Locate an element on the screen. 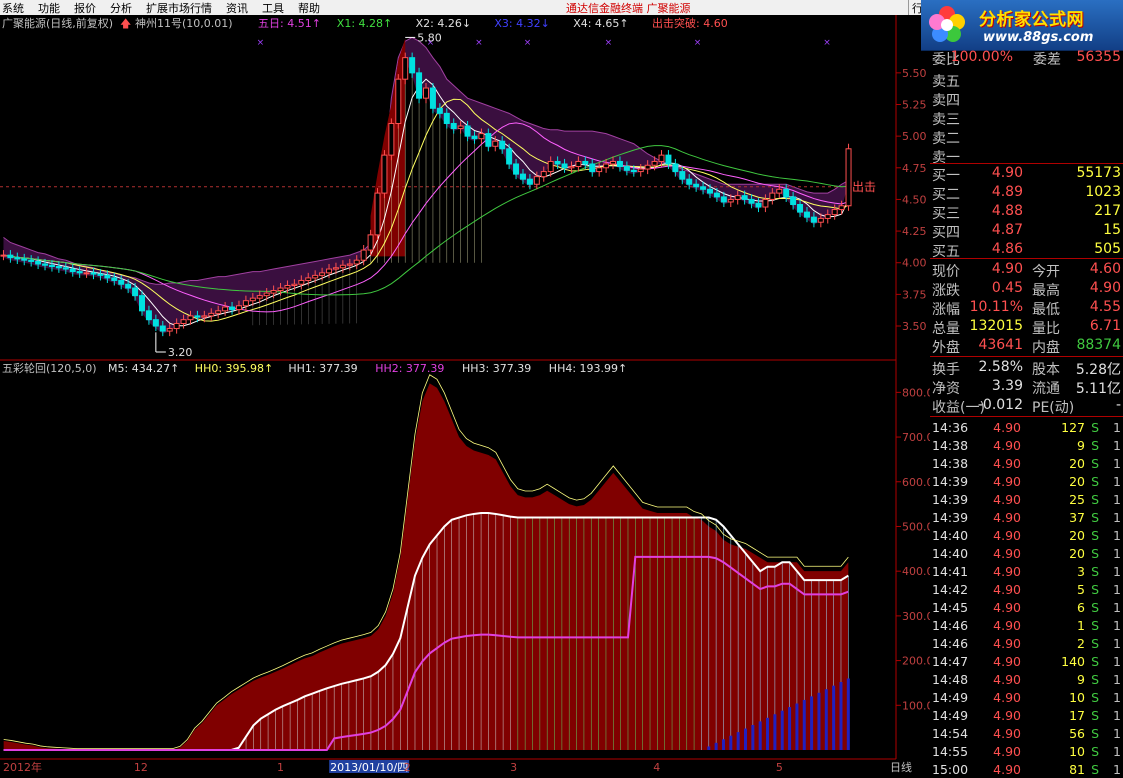 This screenshot has height=778, width=1123. stat-row: 总量 132015 量比 6.71 is located at coordinates (1026, 327).